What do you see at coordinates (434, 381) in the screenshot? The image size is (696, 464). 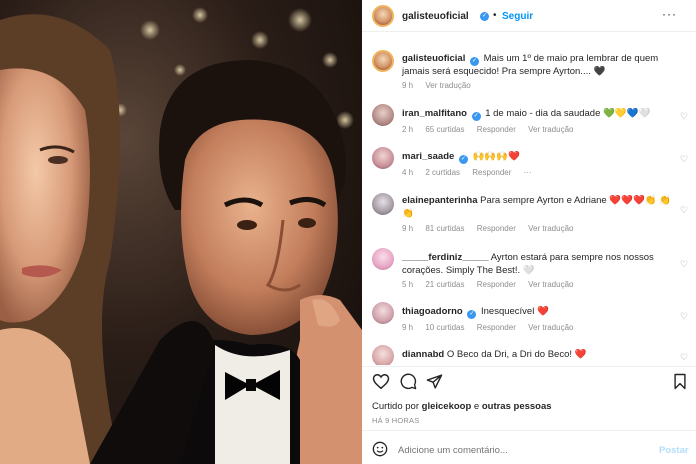 I see `share-paper-plane-icon` at bounding box center [434, 381].